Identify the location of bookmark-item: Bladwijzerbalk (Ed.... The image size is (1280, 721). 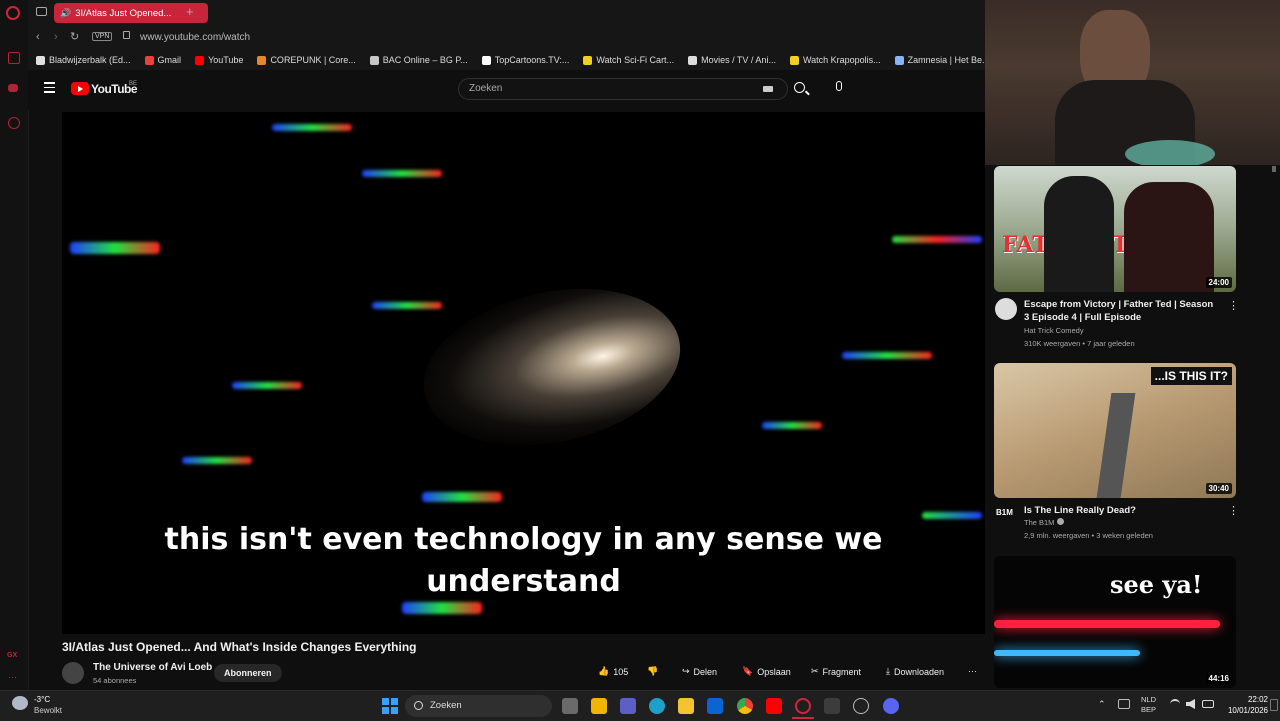
(83, 60).